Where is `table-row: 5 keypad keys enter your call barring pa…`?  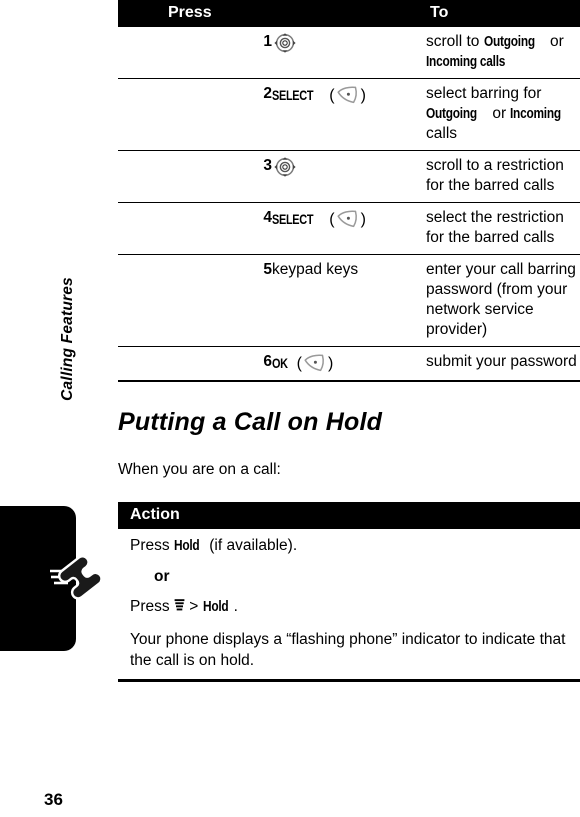
table-row: 5 keypad keys enter your call barring pa… is located at coordinates (349, 300).